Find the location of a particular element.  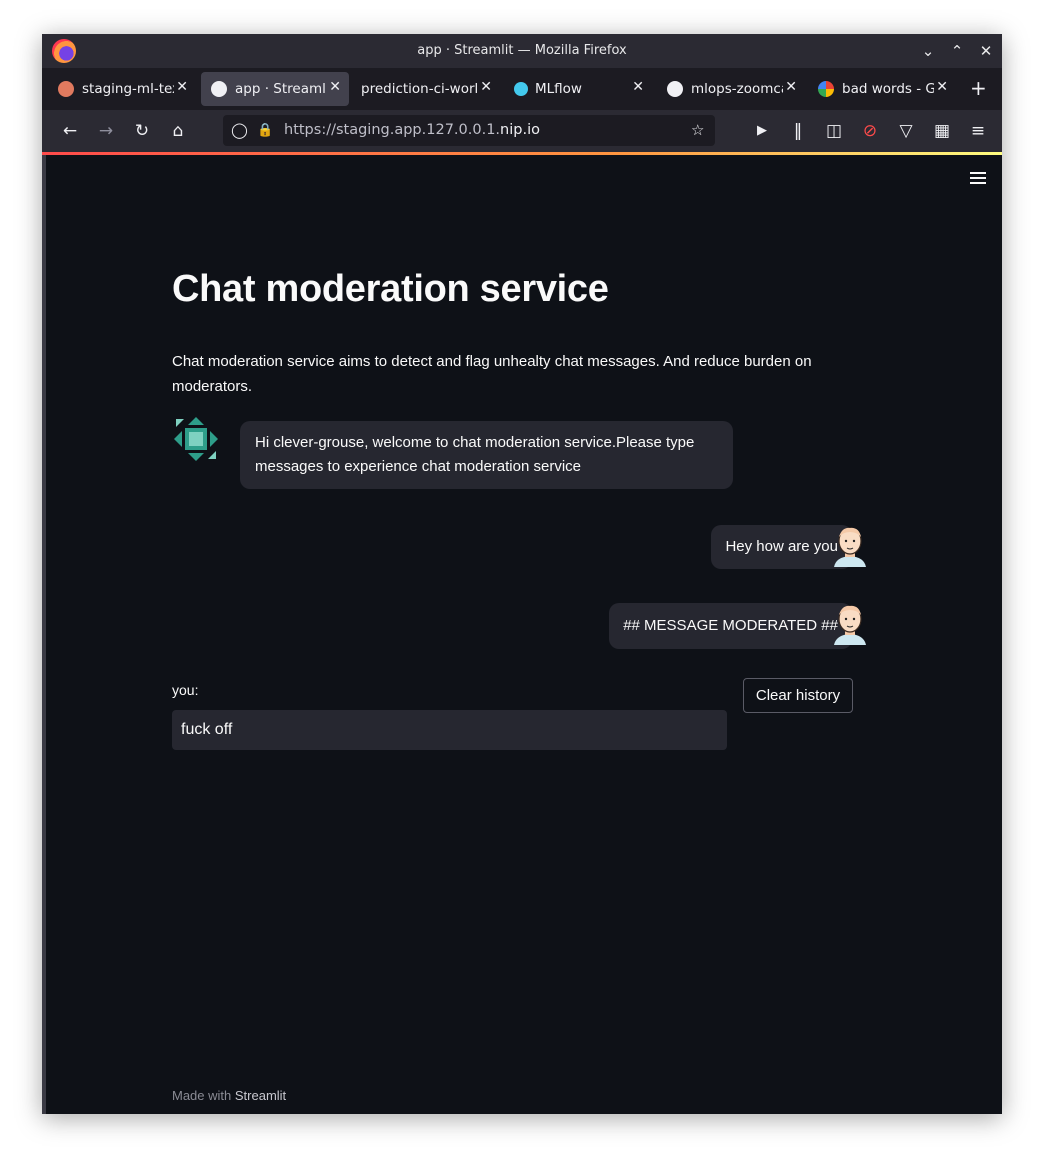

tab-bad-words-google: bad words - Google ✕ is located at coordinates (882, 89).